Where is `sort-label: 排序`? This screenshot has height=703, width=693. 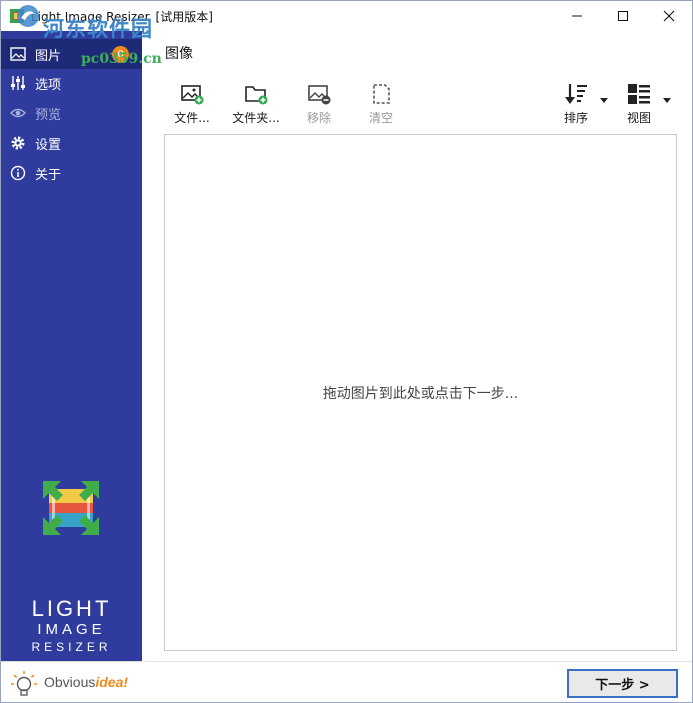 sort-label: 排序 is located at coordinates (575, 118).